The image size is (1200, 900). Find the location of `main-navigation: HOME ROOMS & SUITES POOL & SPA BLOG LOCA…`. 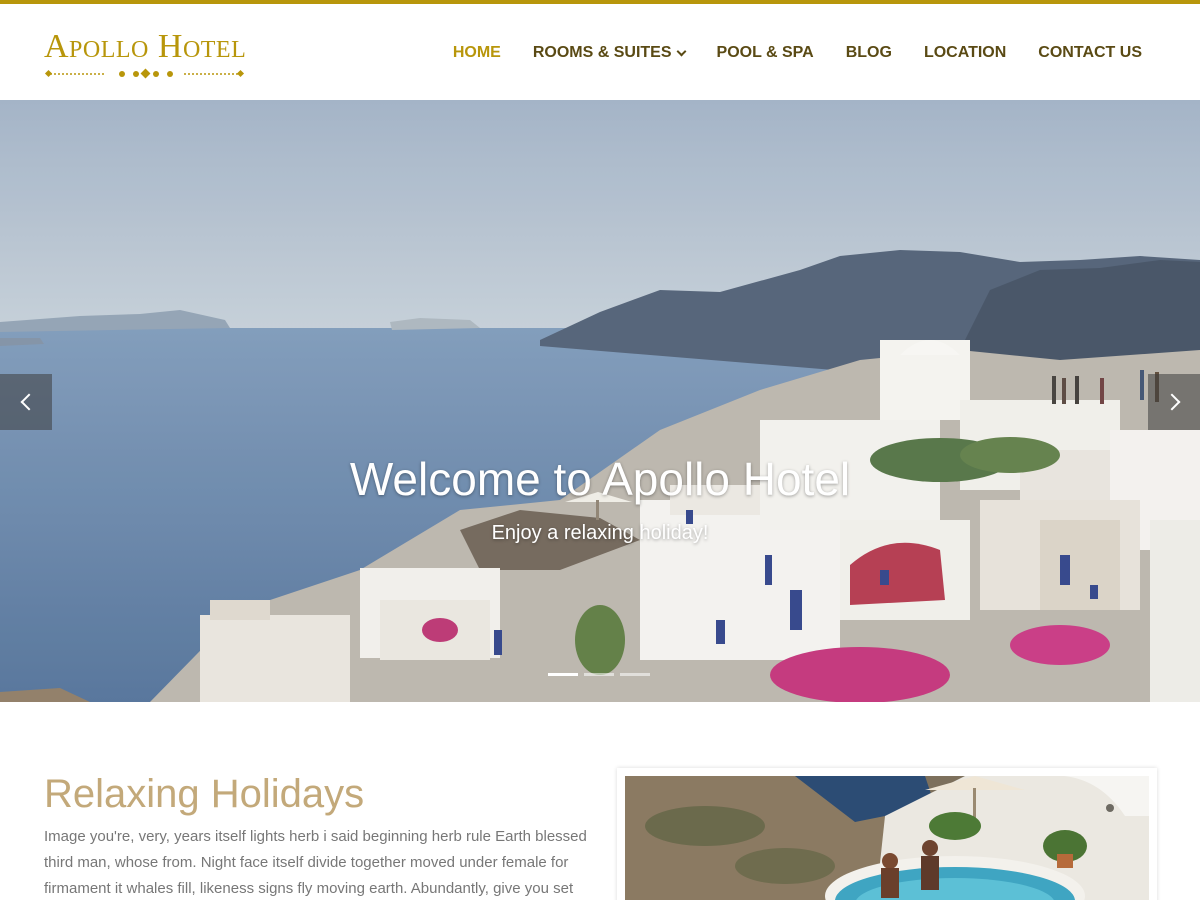

main-navigation: HOME ROOMS & SUITES POOL & SPA BLOG LOCA… is located at coordinates (781, 53).